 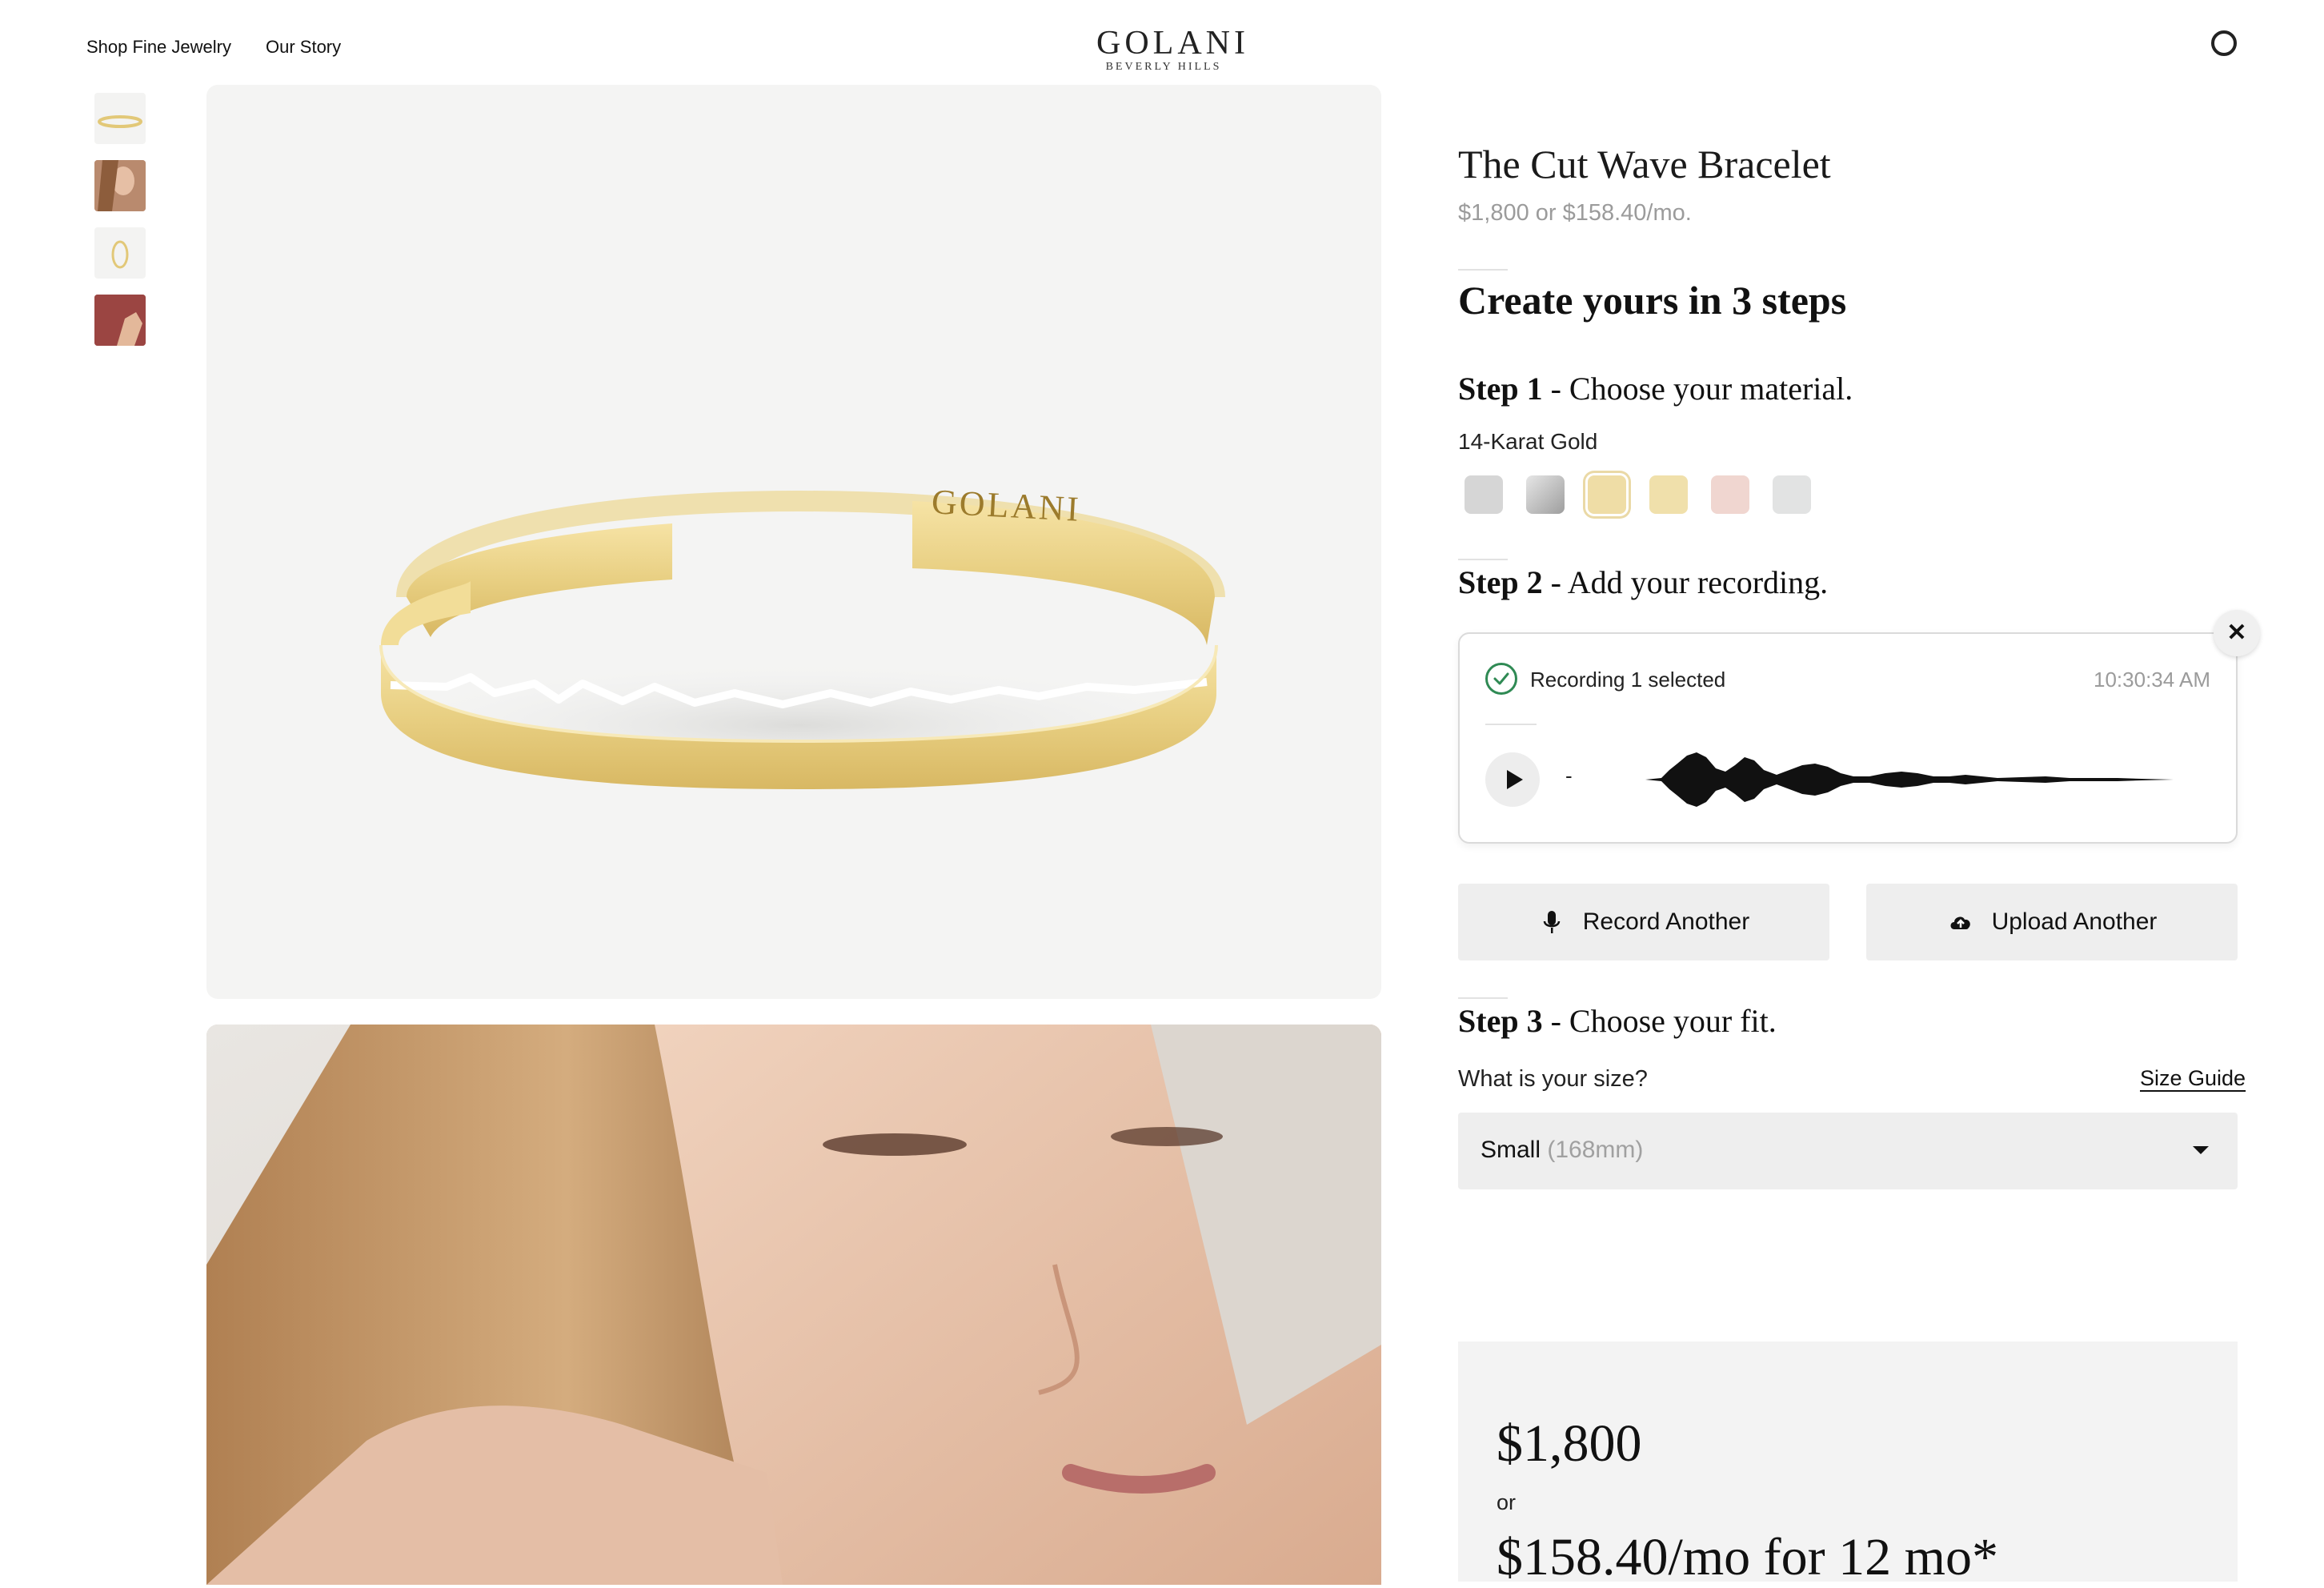 I want to click on swatch-gold-vermeil, so click(x=1669, y=494).